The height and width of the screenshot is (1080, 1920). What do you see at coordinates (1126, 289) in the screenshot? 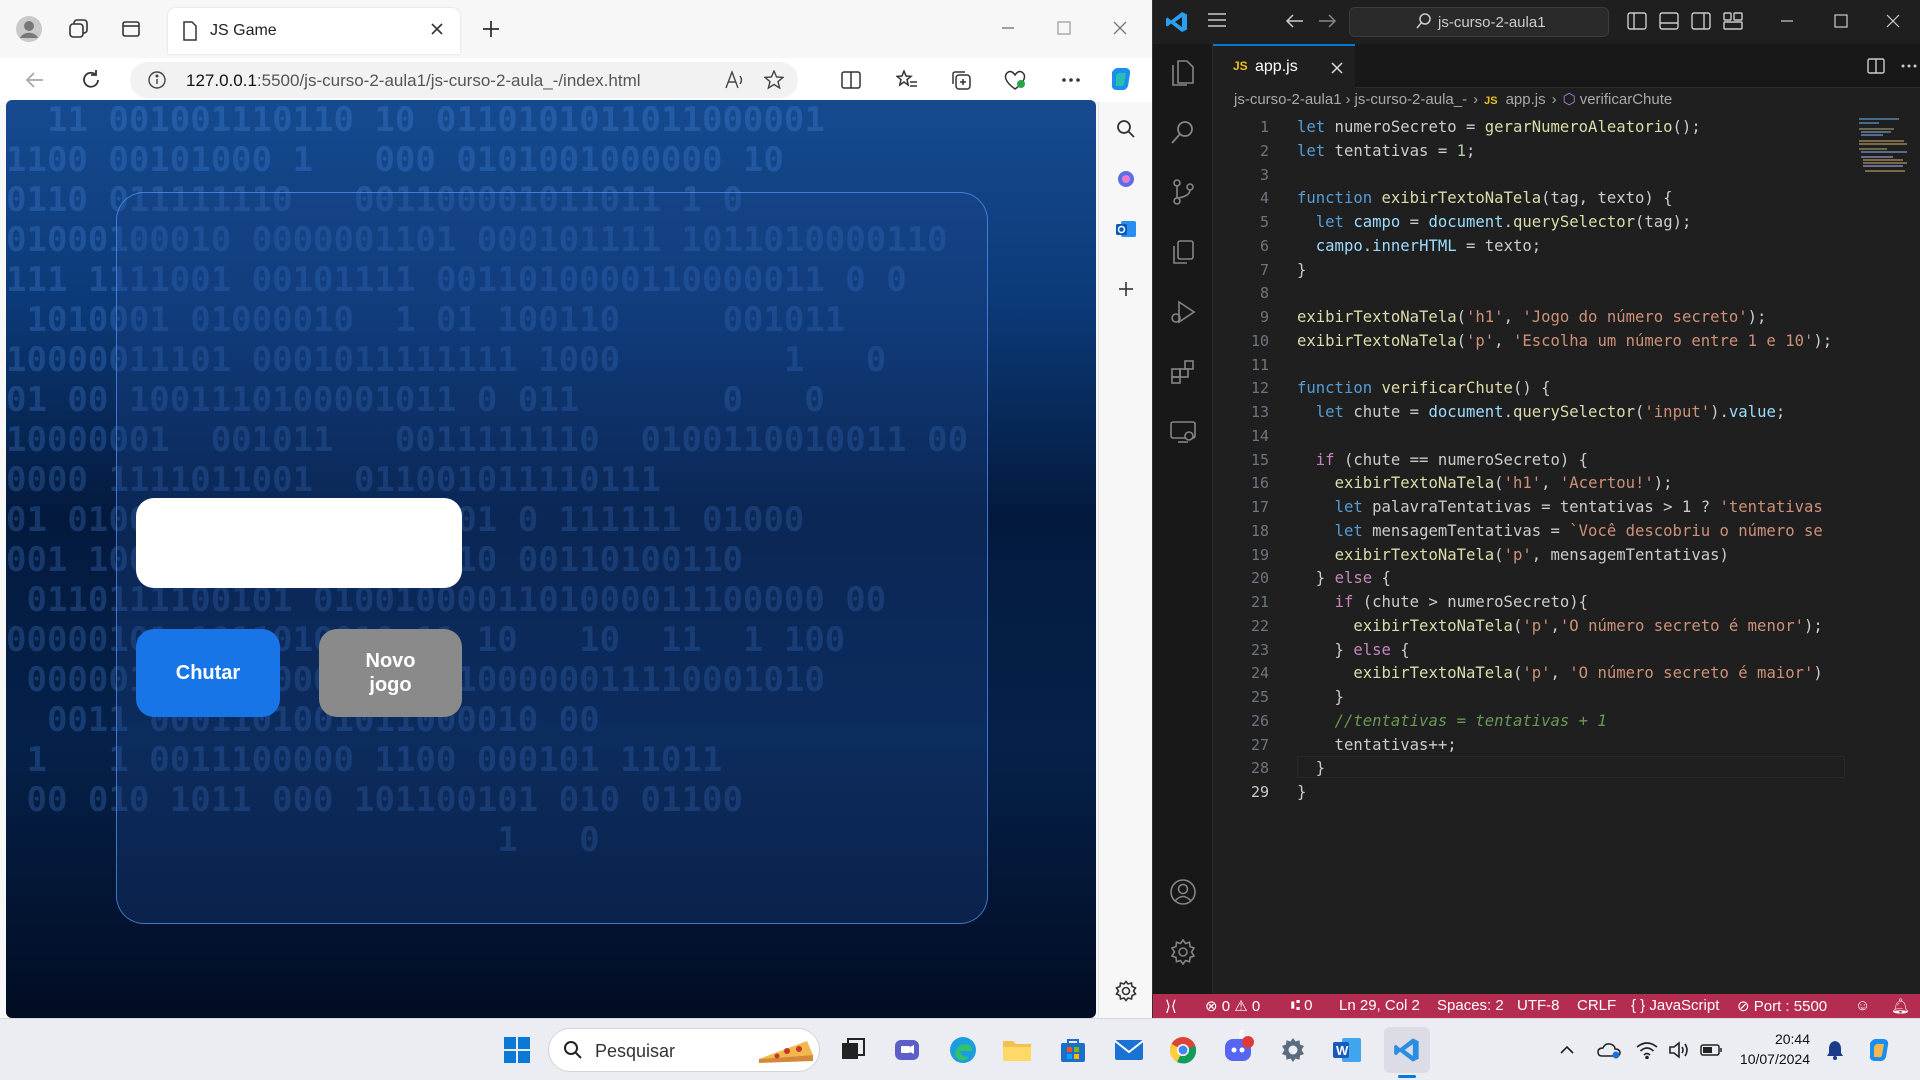
I see `sidebar-add-icon` at bounding box center [1126, 289].